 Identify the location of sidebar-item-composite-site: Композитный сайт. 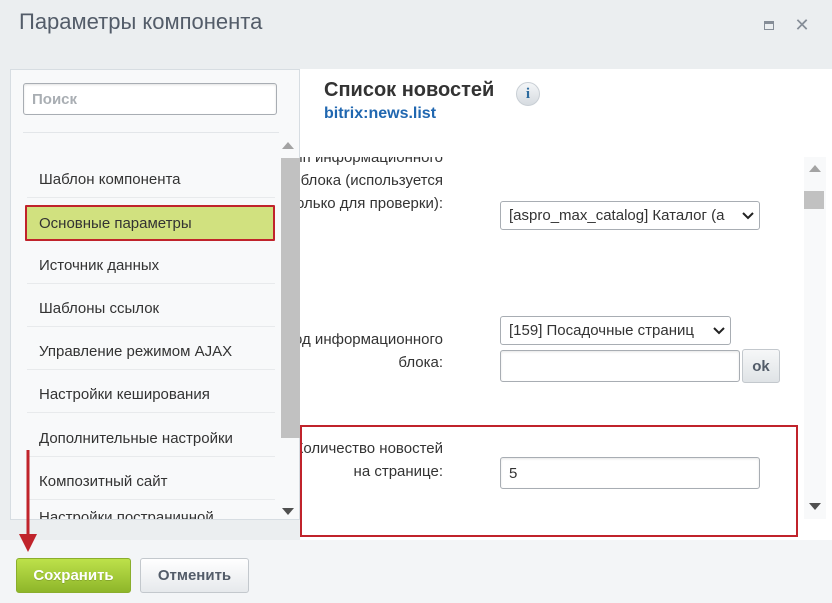
(151, 482).